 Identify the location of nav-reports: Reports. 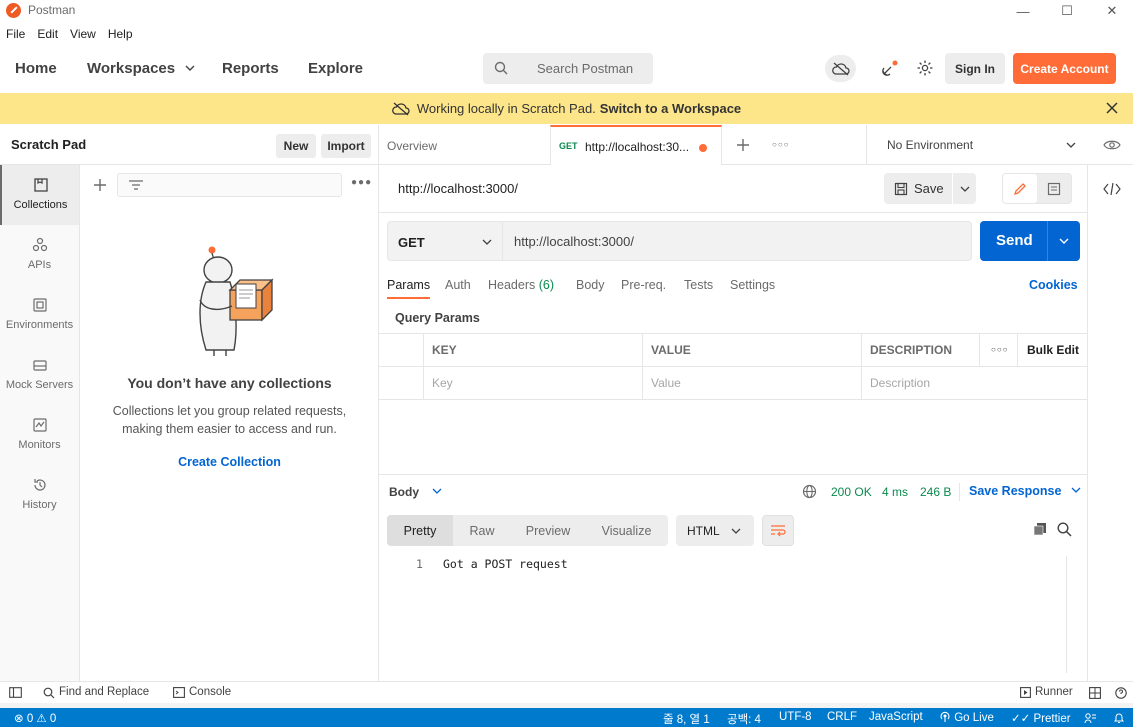
(250, 68).